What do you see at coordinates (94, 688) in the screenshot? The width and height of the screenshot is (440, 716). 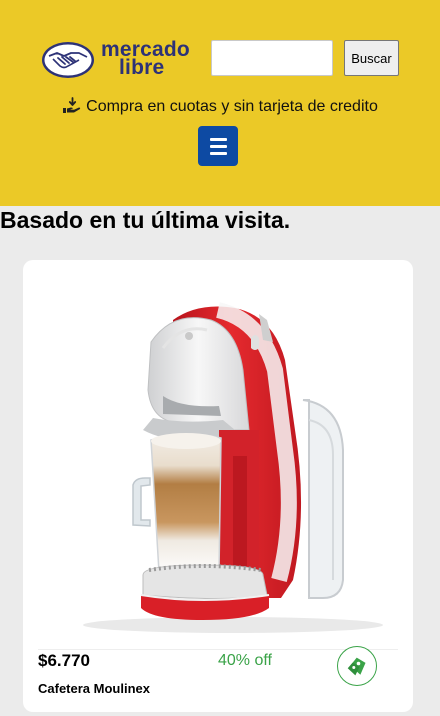 I see `product-name: Cafetera Moulinex` at bounding box center [94, 688].